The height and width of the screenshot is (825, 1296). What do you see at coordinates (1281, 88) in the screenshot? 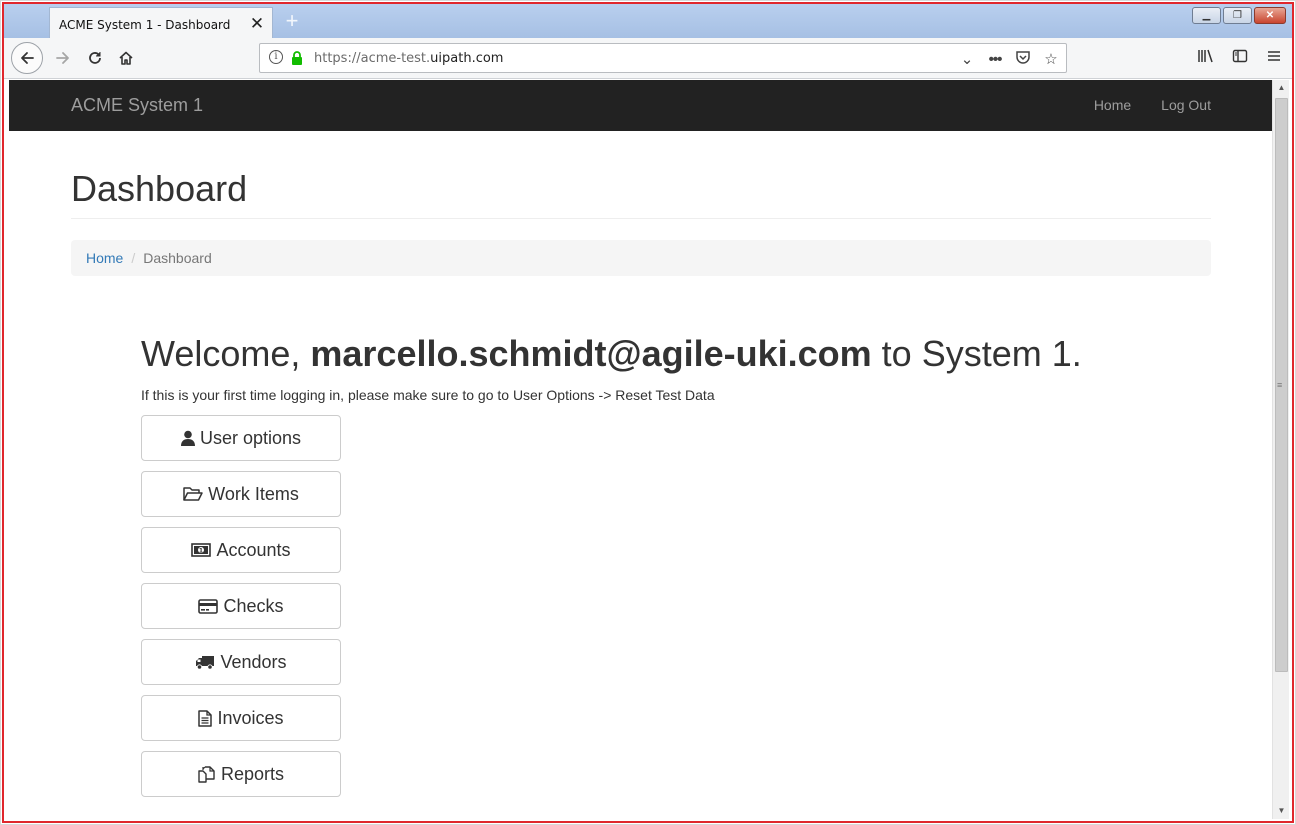
I see `scroll-up-arrow-icon: ▲` at bounding box center [1281, 88].